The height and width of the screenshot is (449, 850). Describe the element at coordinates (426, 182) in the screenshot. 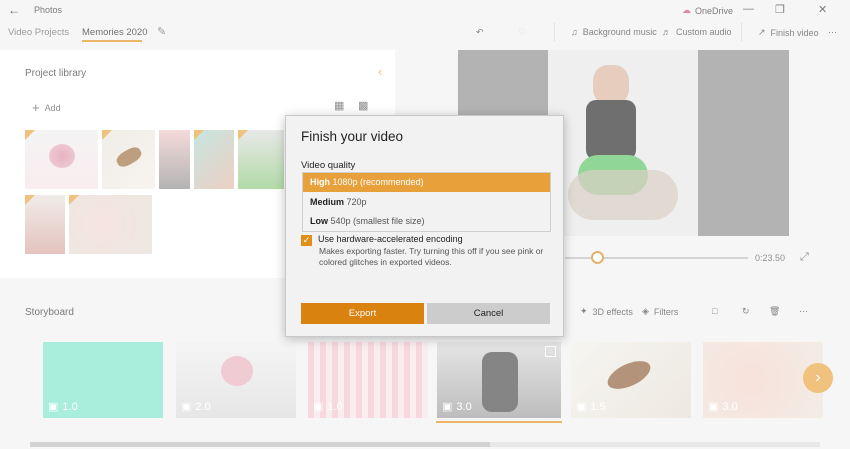

I see `quality-option-high: High 1080p (recommended)` at that location.